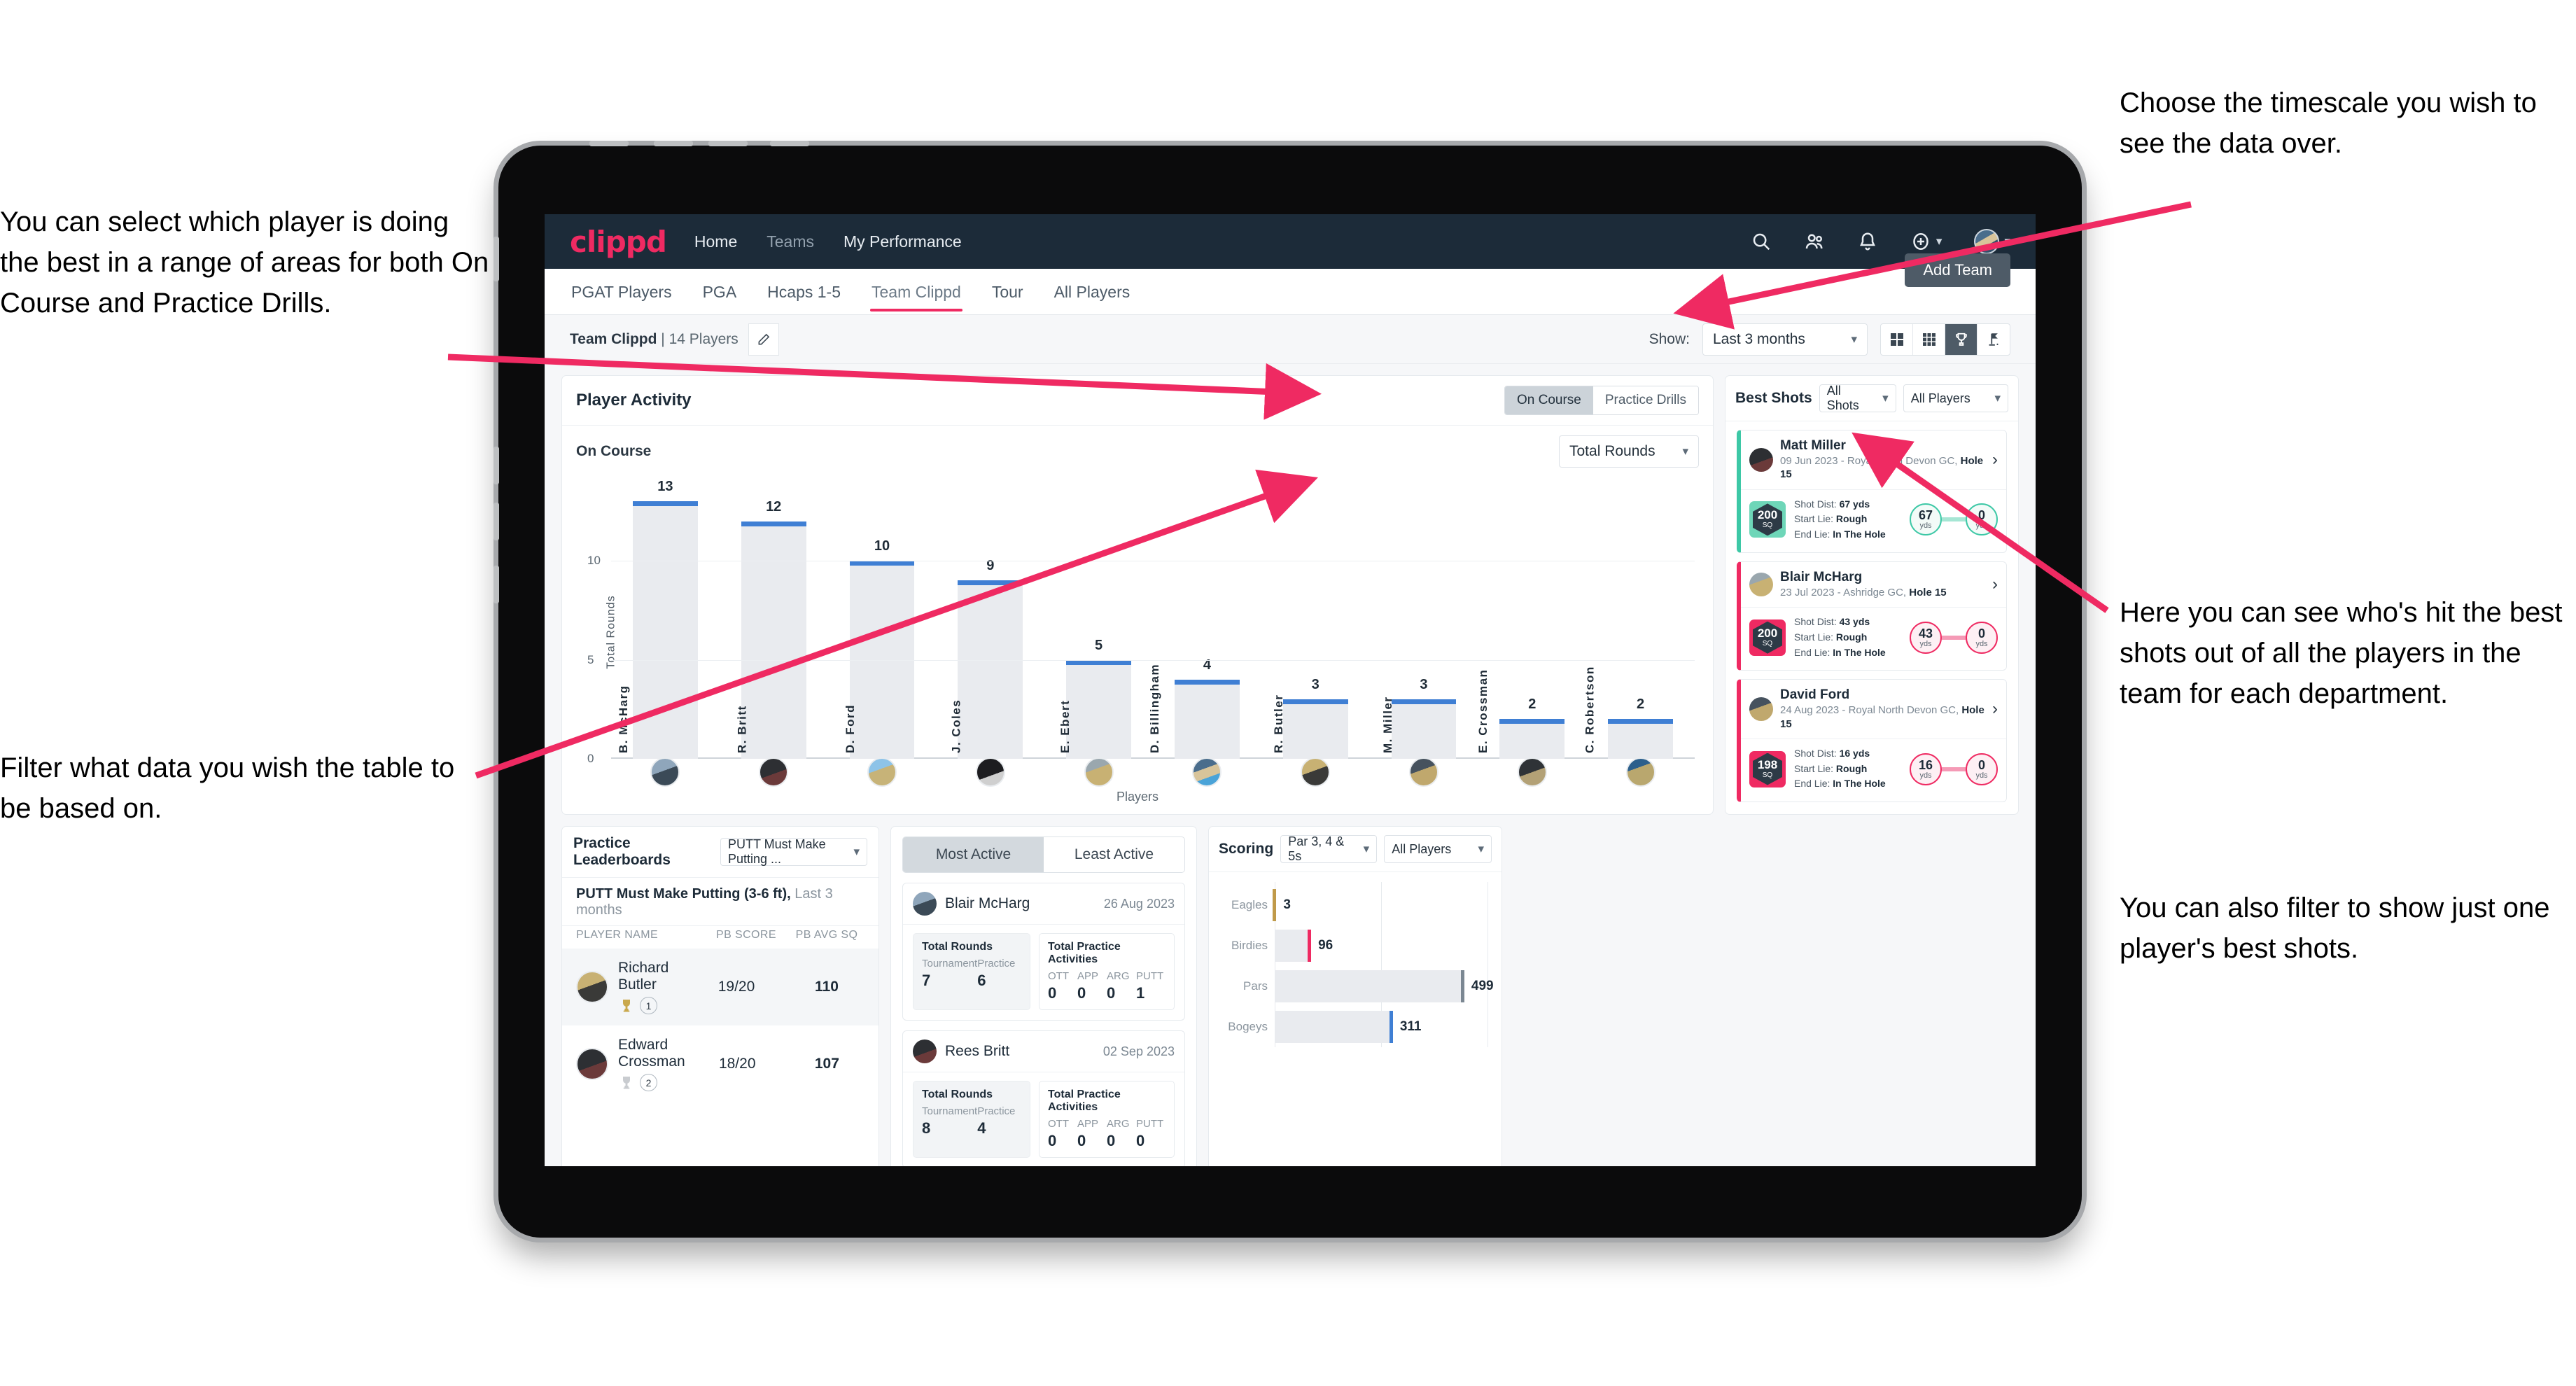  What do you see at coordinates (1925, 764) in the screenshot?
I see `shot-start-value: 16` at bounding box center [1925, 764].